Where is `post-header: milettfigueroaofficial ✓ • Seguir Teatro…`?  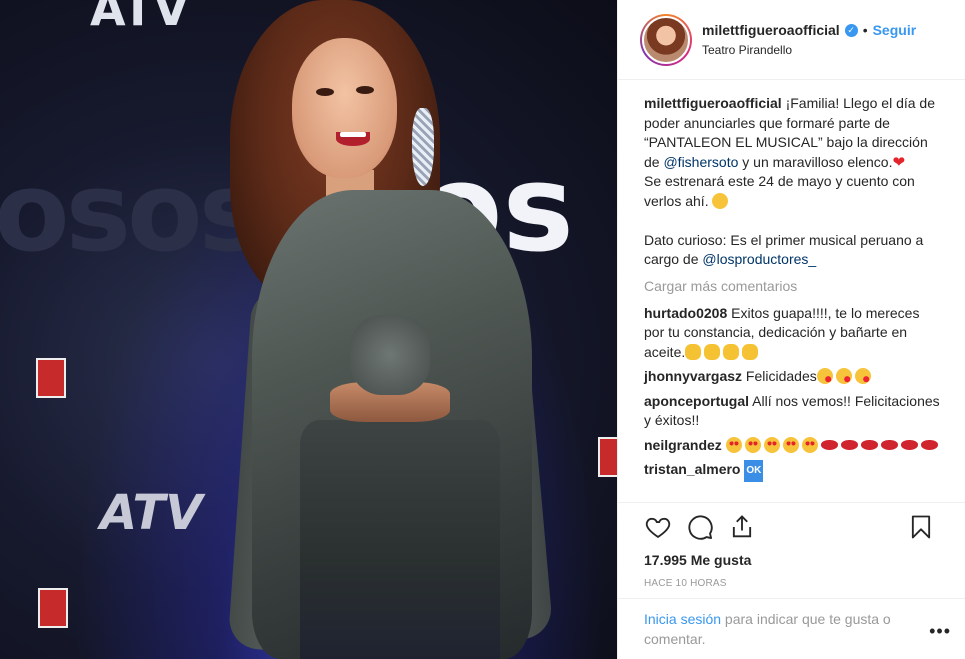
post-header: milettfigueroaofficial ✓ • Seguir Teatro… is located at coordinates (791, 40).